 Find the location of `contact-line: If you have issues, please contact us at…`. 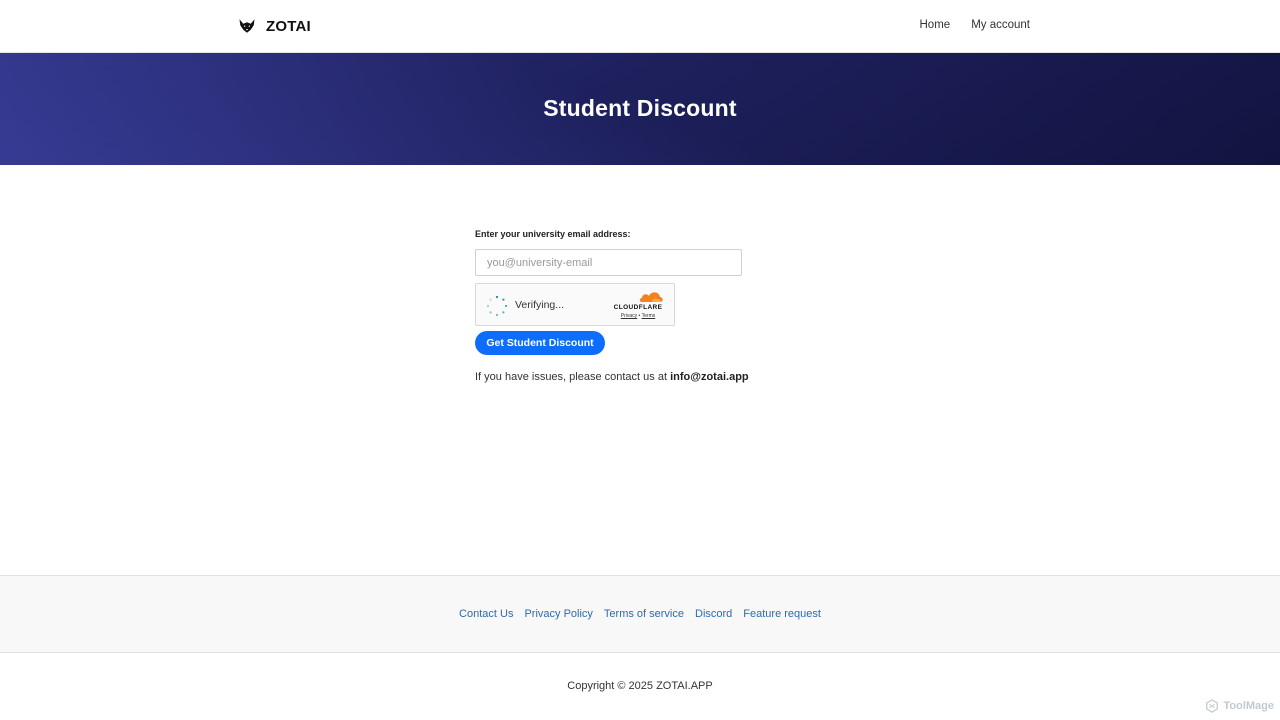

contact-line: If you have issues, please contact us at… is located at coordinates (625, 377).